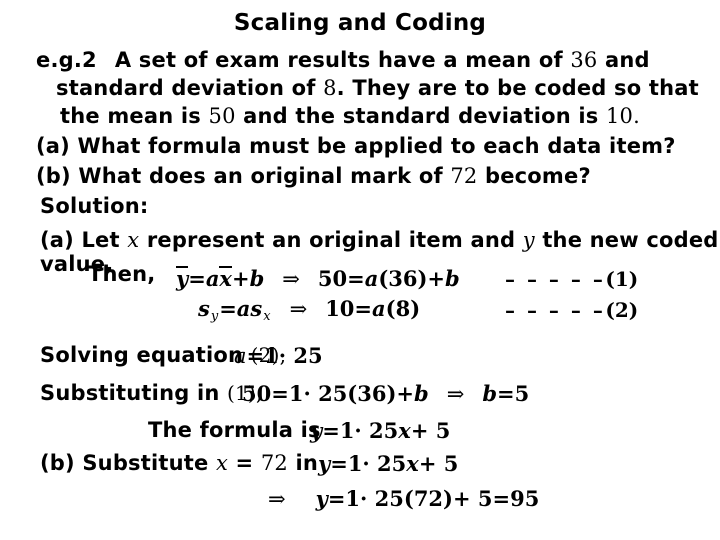 This screenshot has height=540, width=720. Describe the element at coordinates (405, 393) in the screenshot. I see `subst-plus: +` at that location.